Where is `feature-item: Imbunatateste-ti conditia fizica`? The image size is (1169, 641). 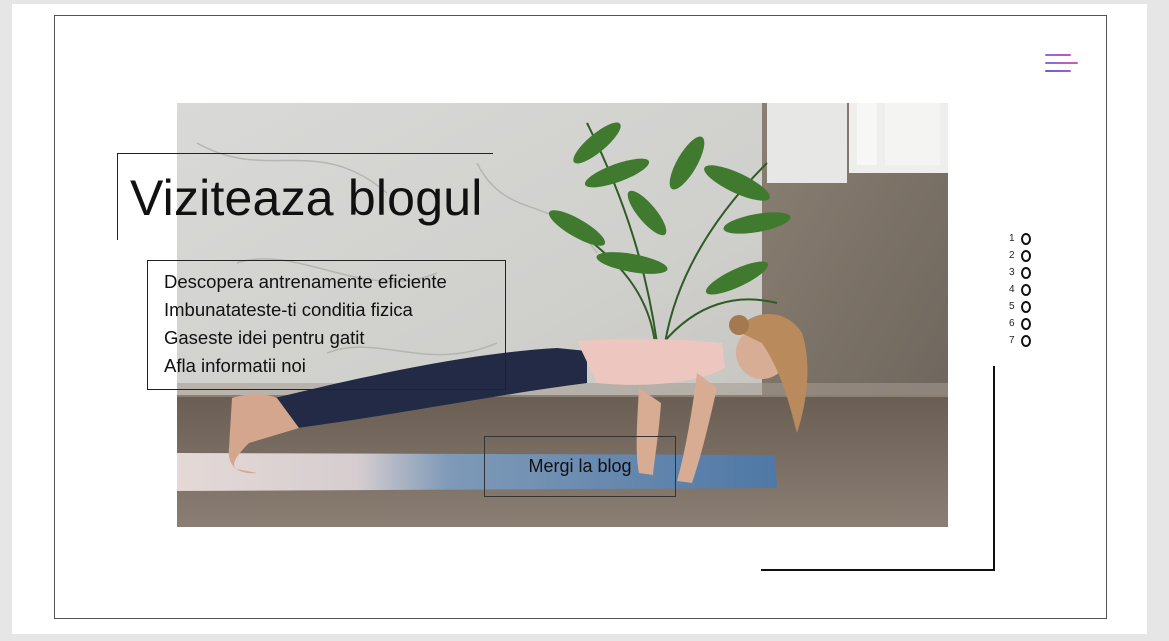 feature-item: Imbunatateste-ti conditia fizica is located at coordinates (288, 309).